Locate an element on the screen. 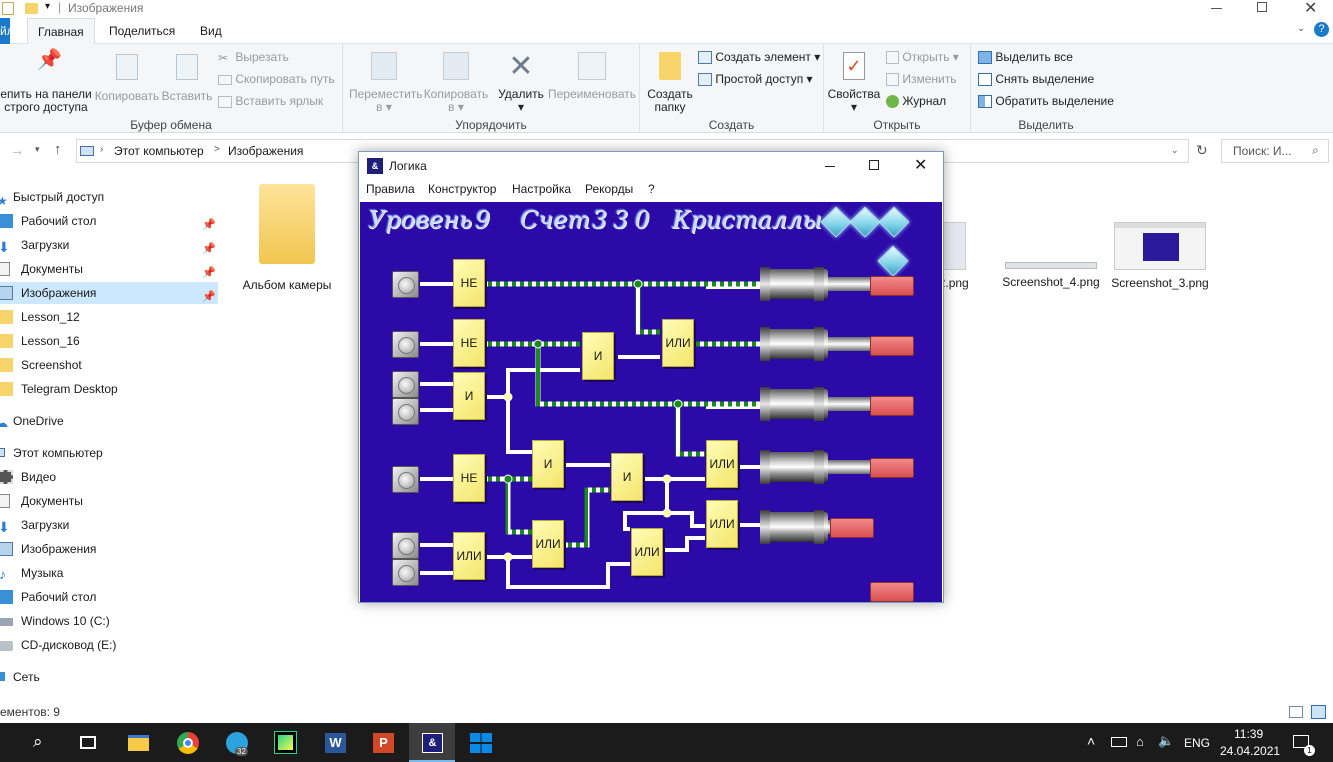 This screenshot has height=762, width=1333. delete-button: ✕ Удалить ▾ is located at coordinates (521, 83).